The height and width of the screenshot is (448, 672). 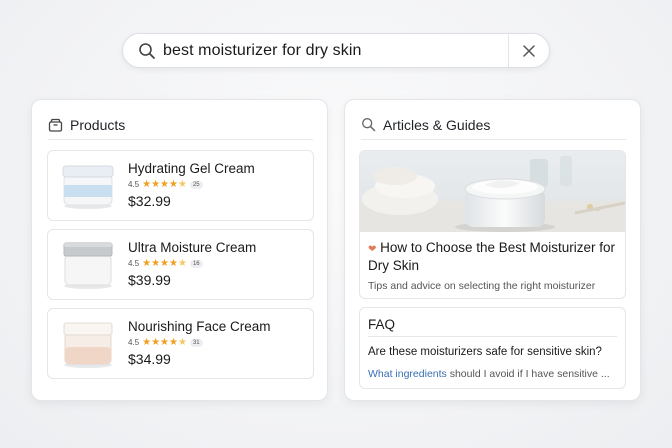 I want to click on product-name: Ultra Moisture Cream, so click(x=192, y=247).